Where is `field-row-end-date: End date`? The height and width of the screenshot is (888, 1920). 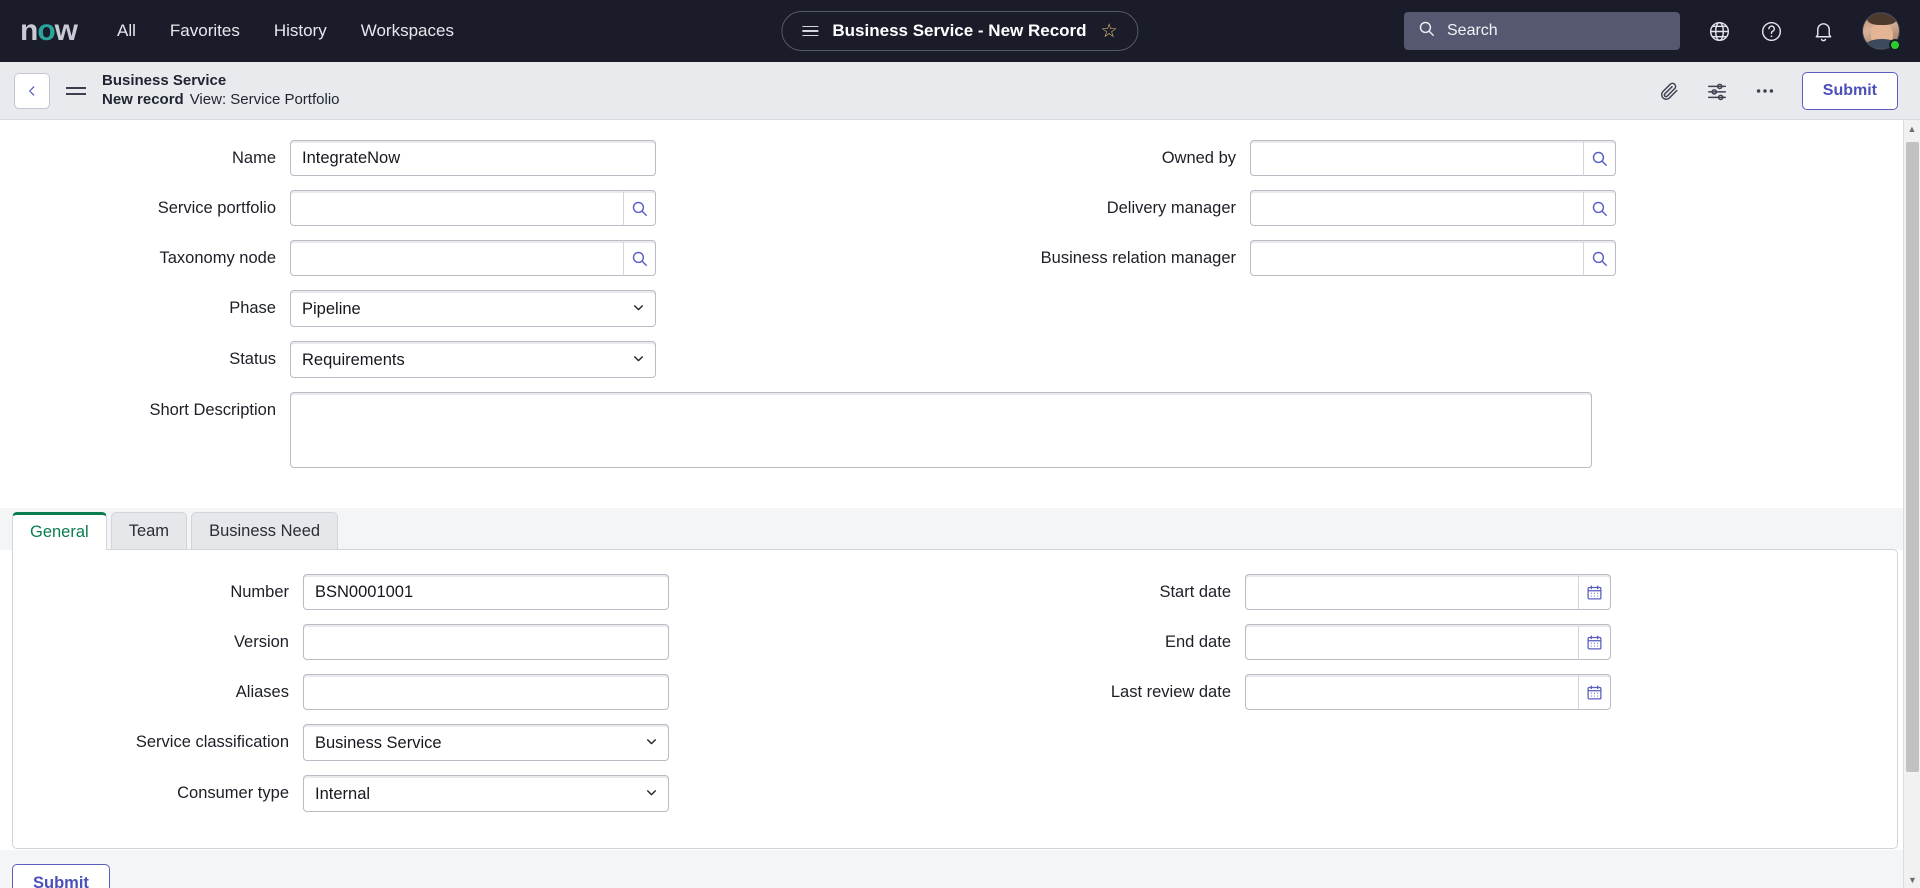
field-row-end-date: End date is located at coordinates (1426, 642).